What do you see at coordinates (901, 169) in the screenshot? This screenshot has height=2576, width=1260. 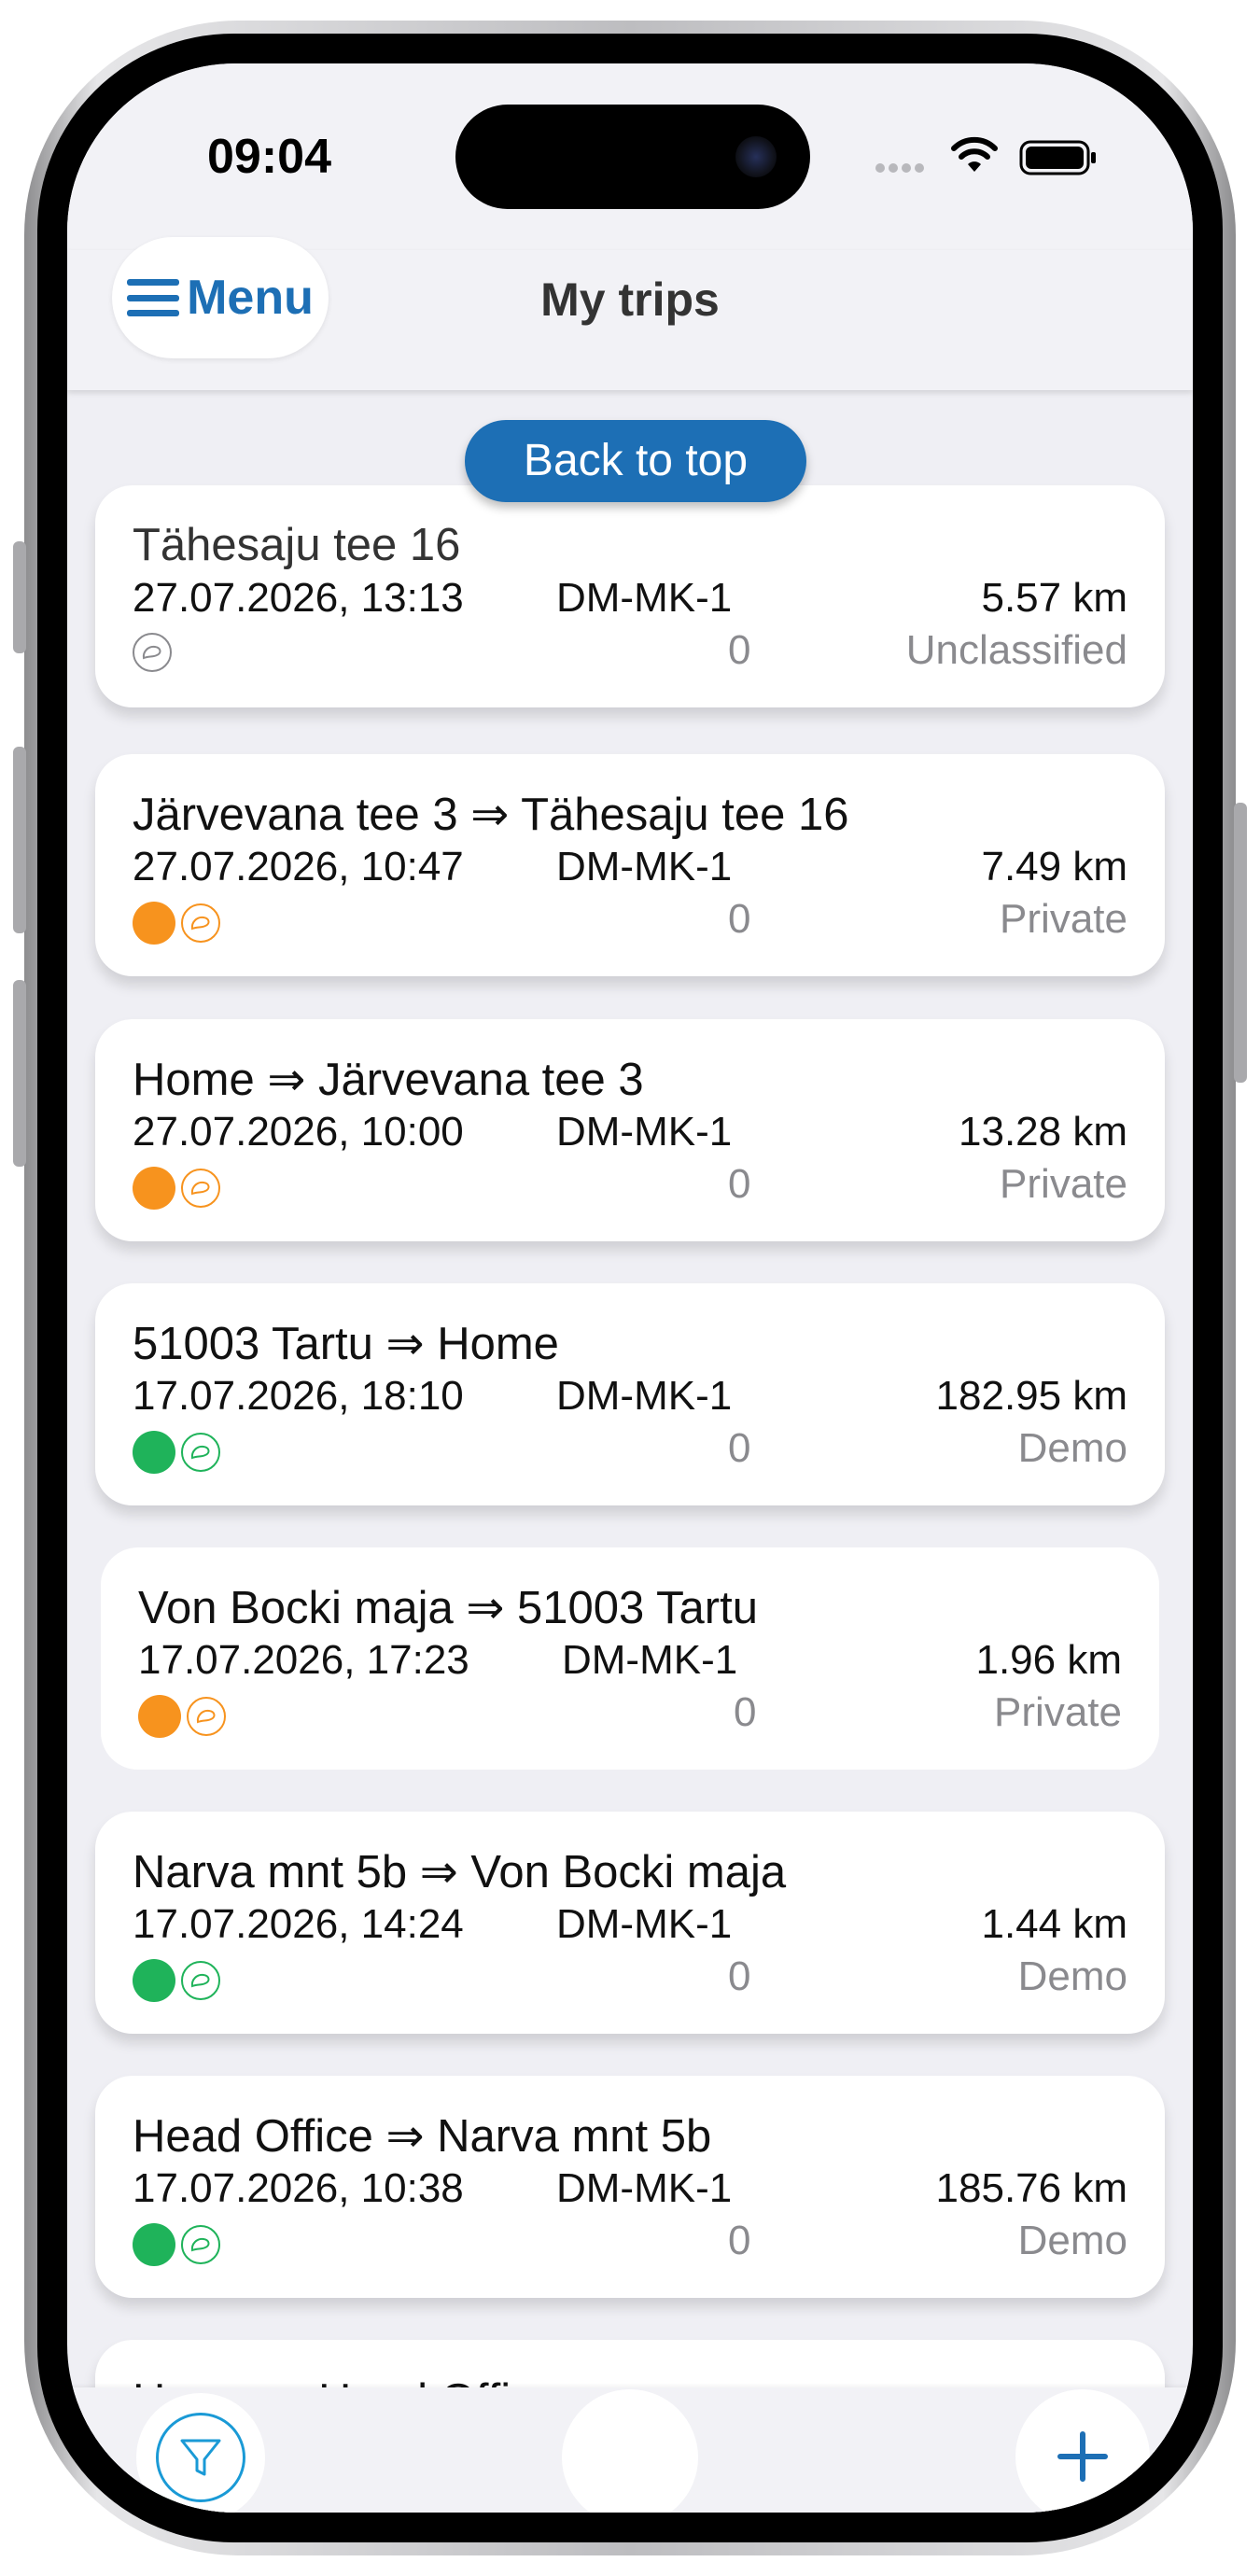 I see `cellular-signal-icon` at bounding box center [901, 169].